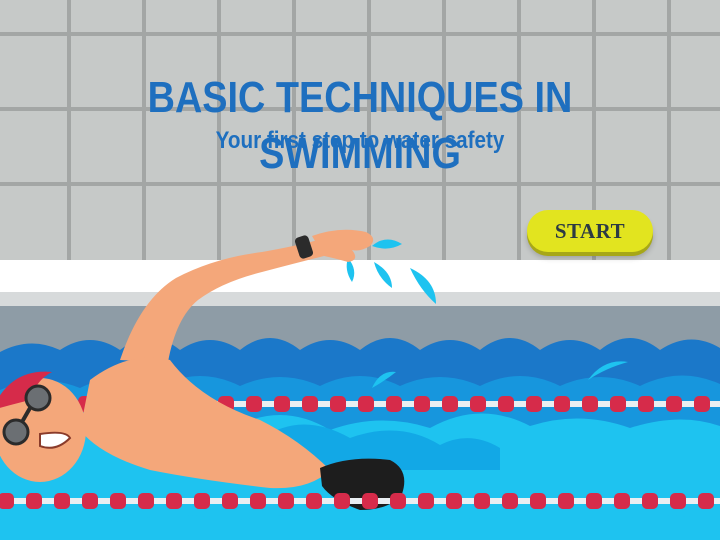 The width and height of the screenshot is (720, 540). I want to click on start-button: START, so click(590, 231).